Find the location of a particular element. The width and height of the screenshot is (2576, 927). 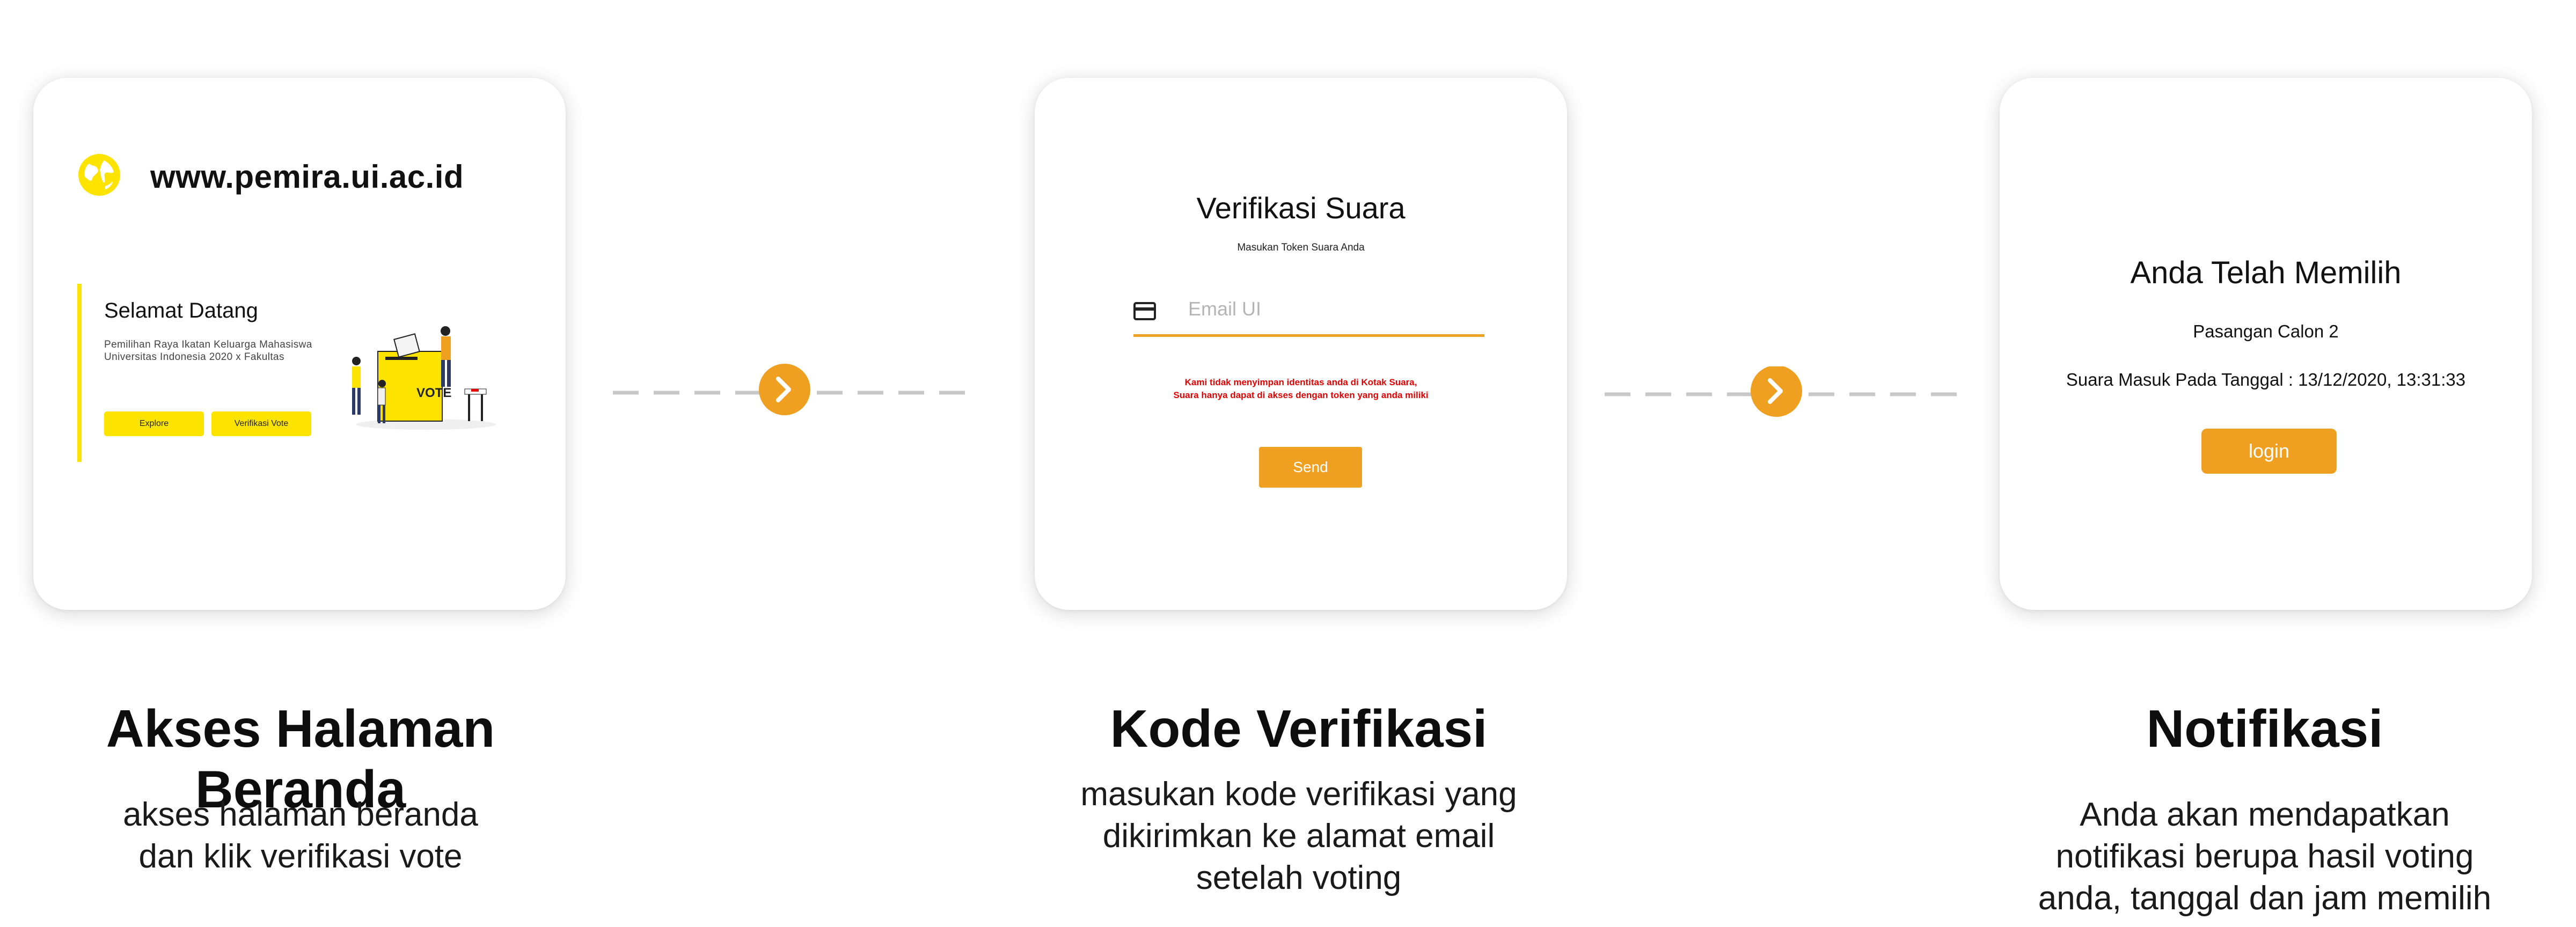

notification-title: Anda Telah Memilih is located at coordinates (2266, 272).